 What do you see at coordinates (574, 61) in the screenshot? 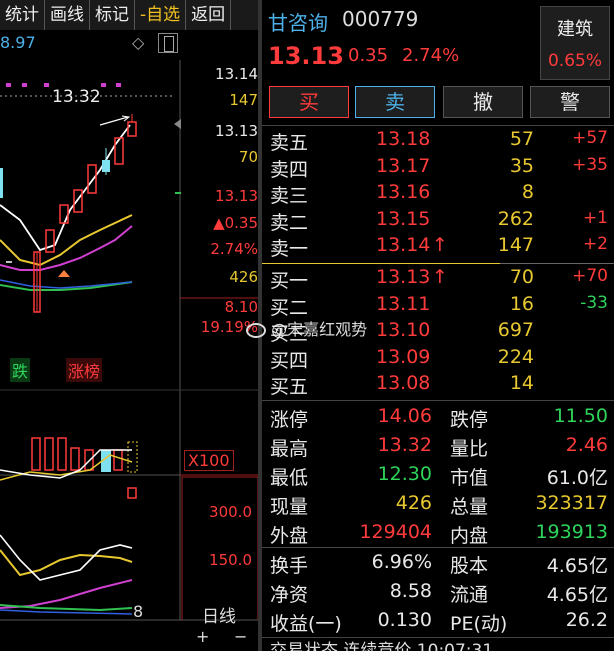
I see `sector-pct: 0.65%` at bounding box center [574, 61].